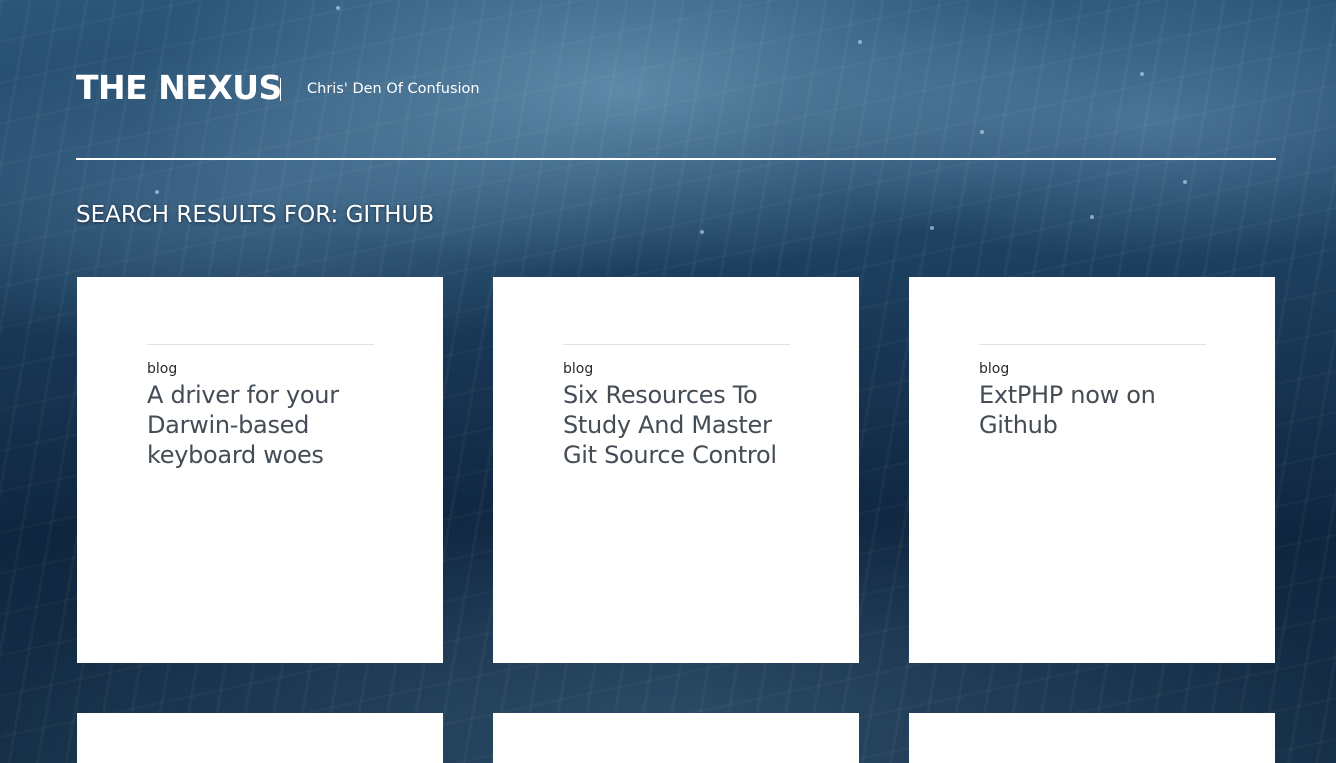 This screenshot has height=763, width=1336. What do you see at coordinates (1099, 410) in the screenshot?
I see `post-title-link: ExtPHP now on Github` at bounding box center [1099, 410].